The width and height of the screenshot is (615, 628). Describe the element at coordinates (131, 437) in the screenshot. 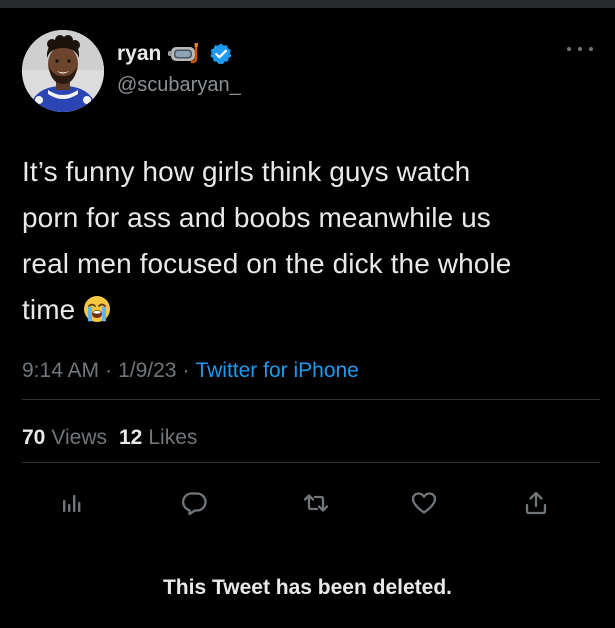

I see `likes-count: 12` at that location.